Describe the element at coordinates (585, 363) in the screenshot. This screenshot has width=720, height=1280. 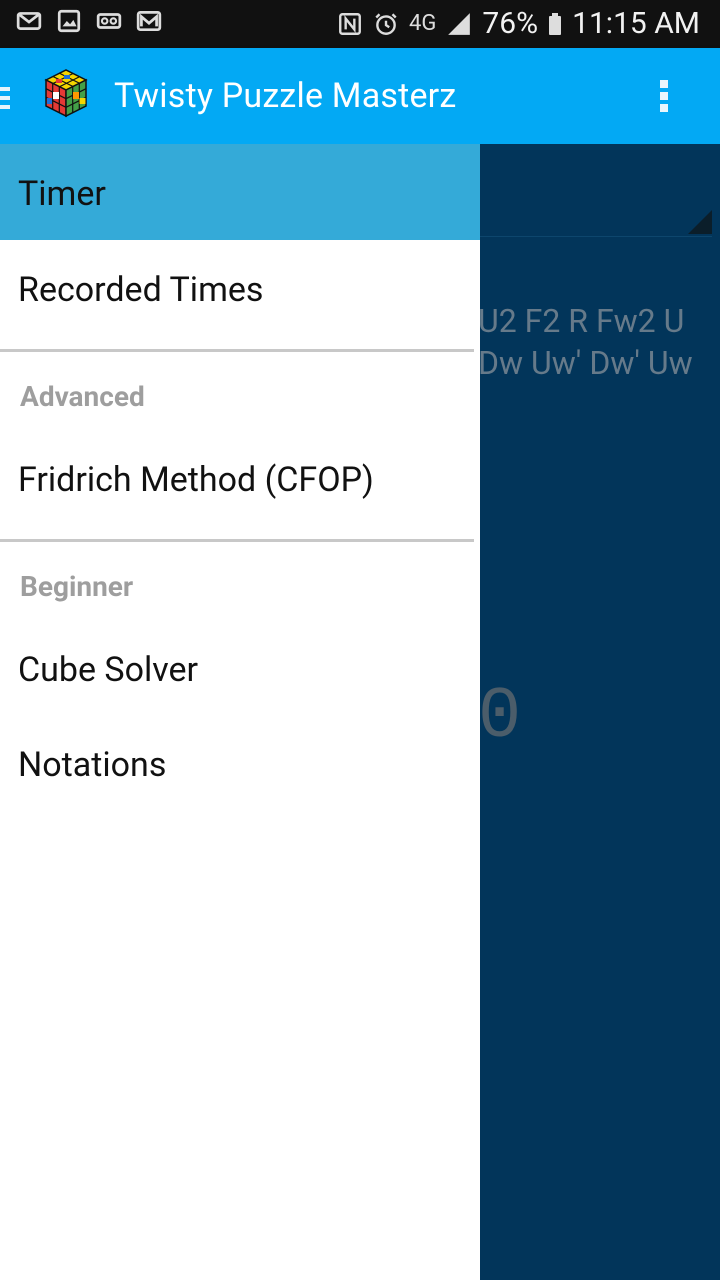
I see `scramble-line-2: Dw Uw' Dw' Uw` at that location.